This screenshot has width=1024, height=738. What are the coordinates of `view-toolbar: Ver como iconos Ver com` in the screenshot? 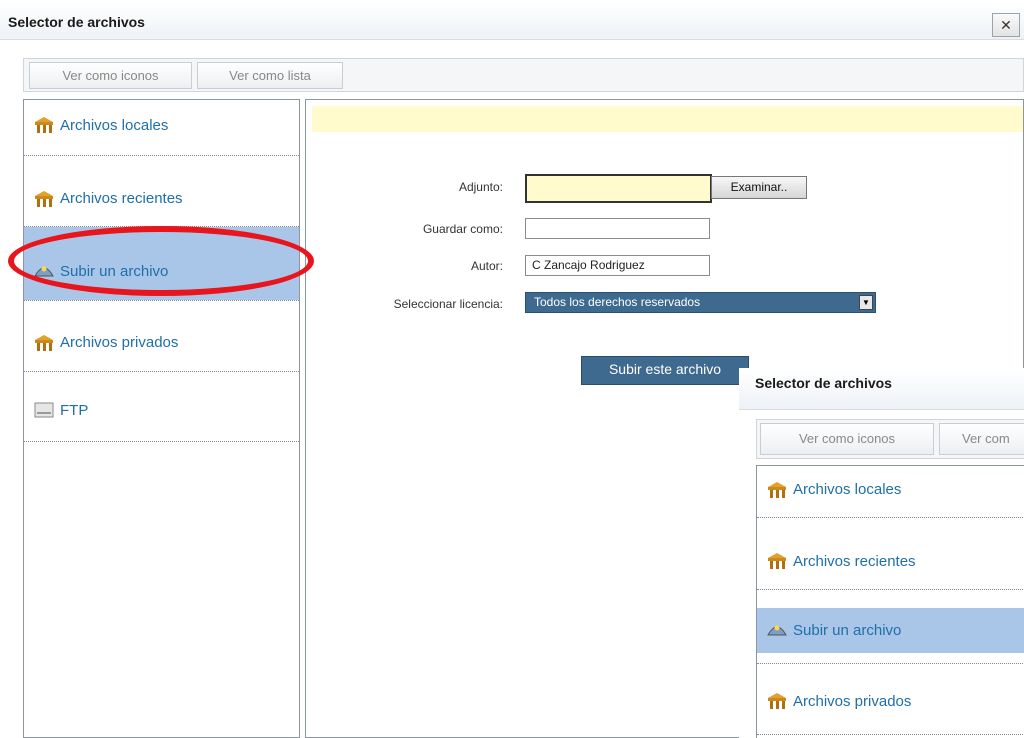 It's located at (890, 439).